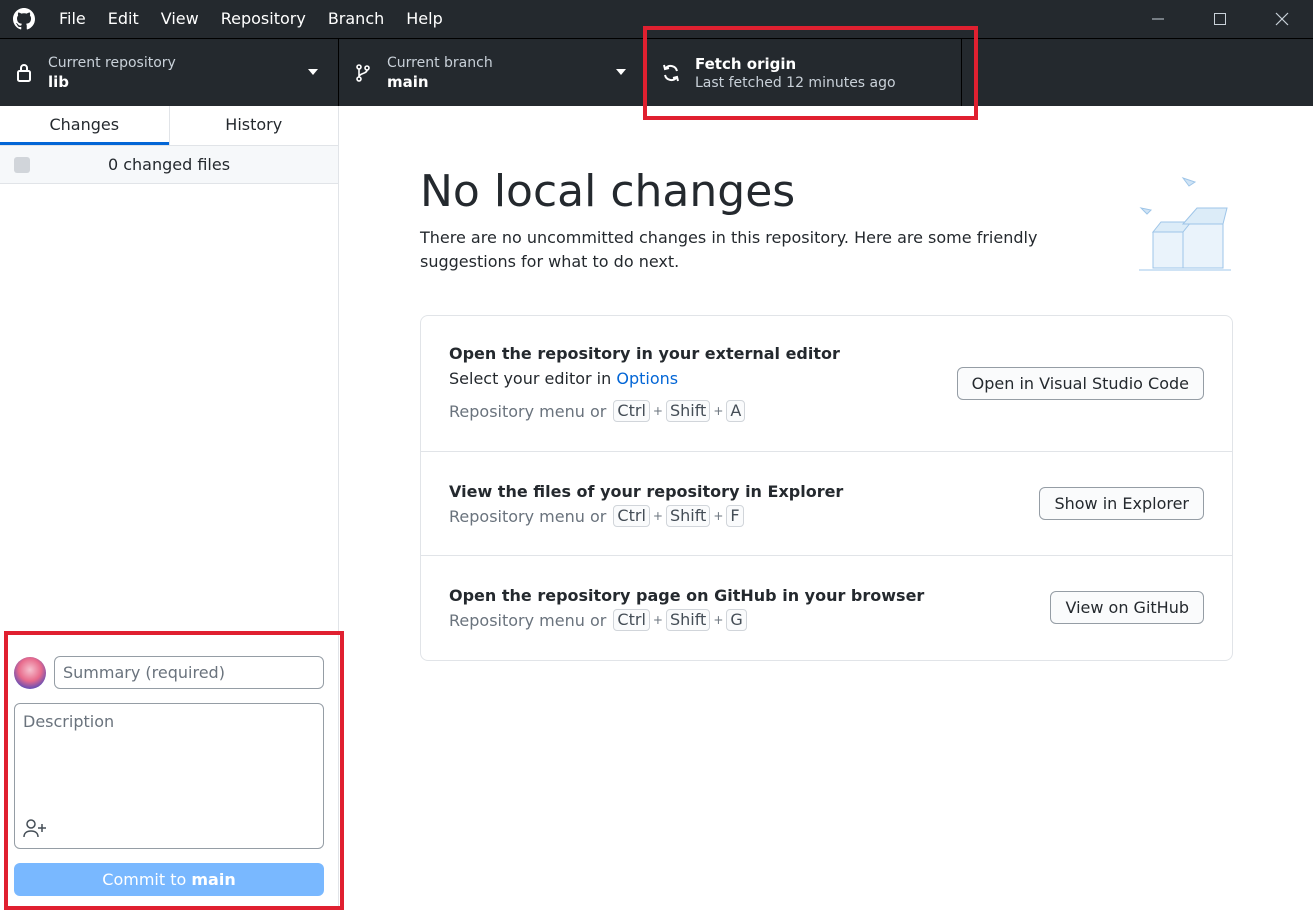 Image resolution: width=1313 pixels, height=910 pixels. I want to click on current-branch-label: Current branch, so click(440, 62).